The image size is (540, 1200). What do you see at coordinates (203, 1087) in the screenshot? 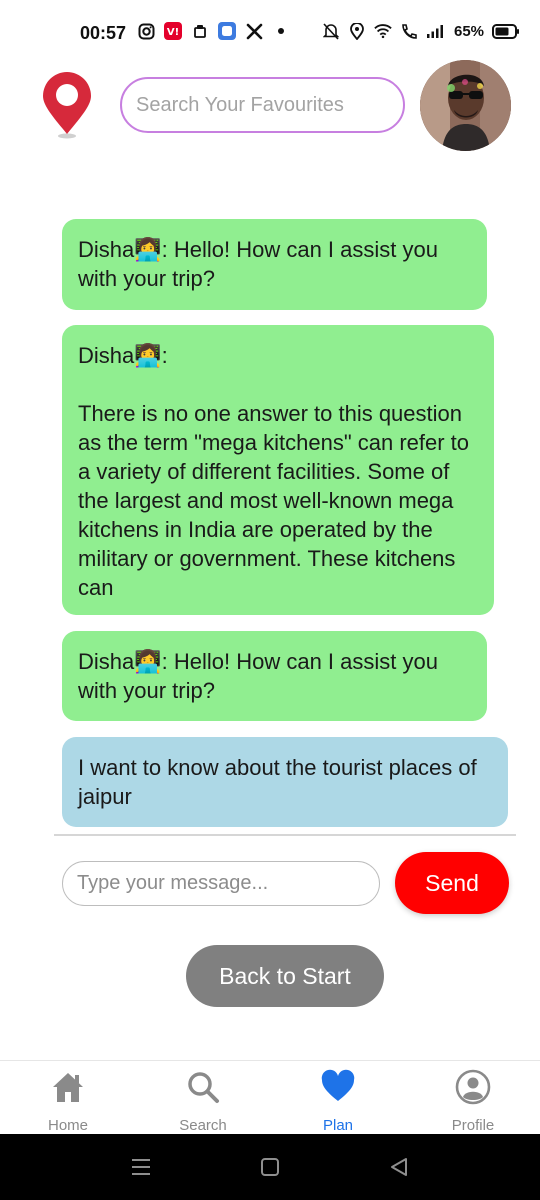
I see `search-icon` at bounding box center [203, 1087].